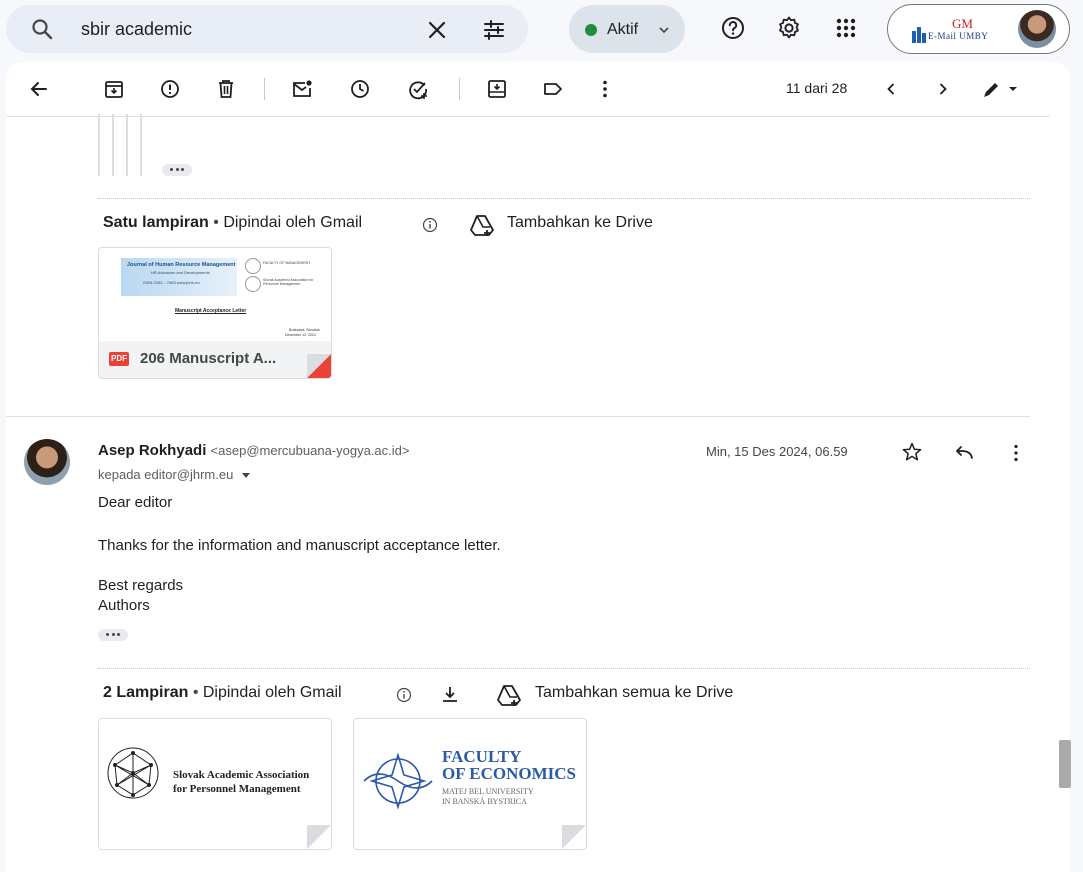 Image resolution: width=1083 pixels, height=872 pixels. What do you see at coordinates (891, 89) in the screenshot?
I see `older-chevron-icon` at bounding box center [891, 89].